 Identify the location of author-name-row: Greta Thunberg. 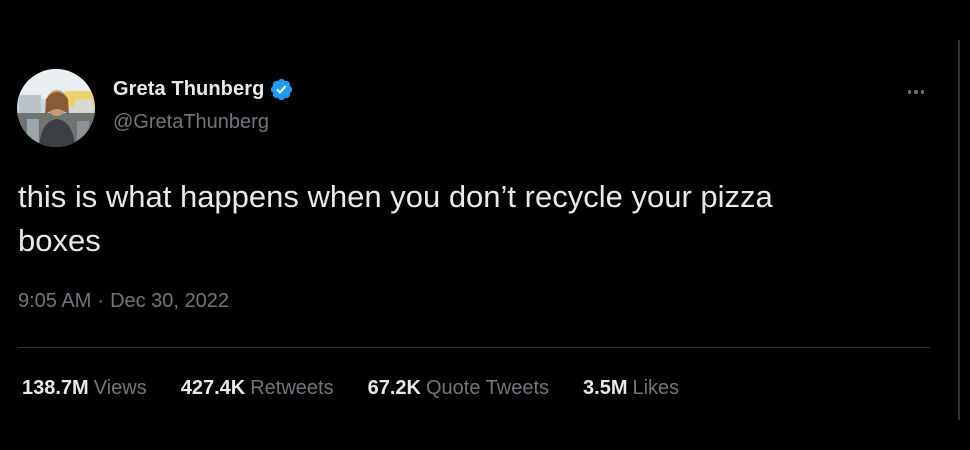
(203, 89).